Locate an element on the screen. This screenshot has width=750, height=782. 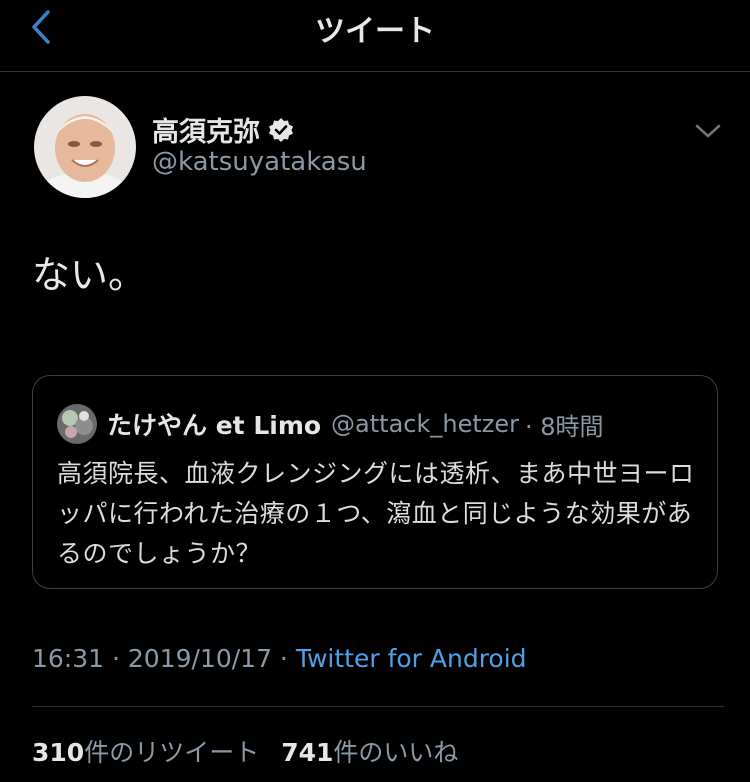
quoted-tweet-header: たけやん et Limo @attack_hetzer · 8時間 is located at coordinates (330, 424).